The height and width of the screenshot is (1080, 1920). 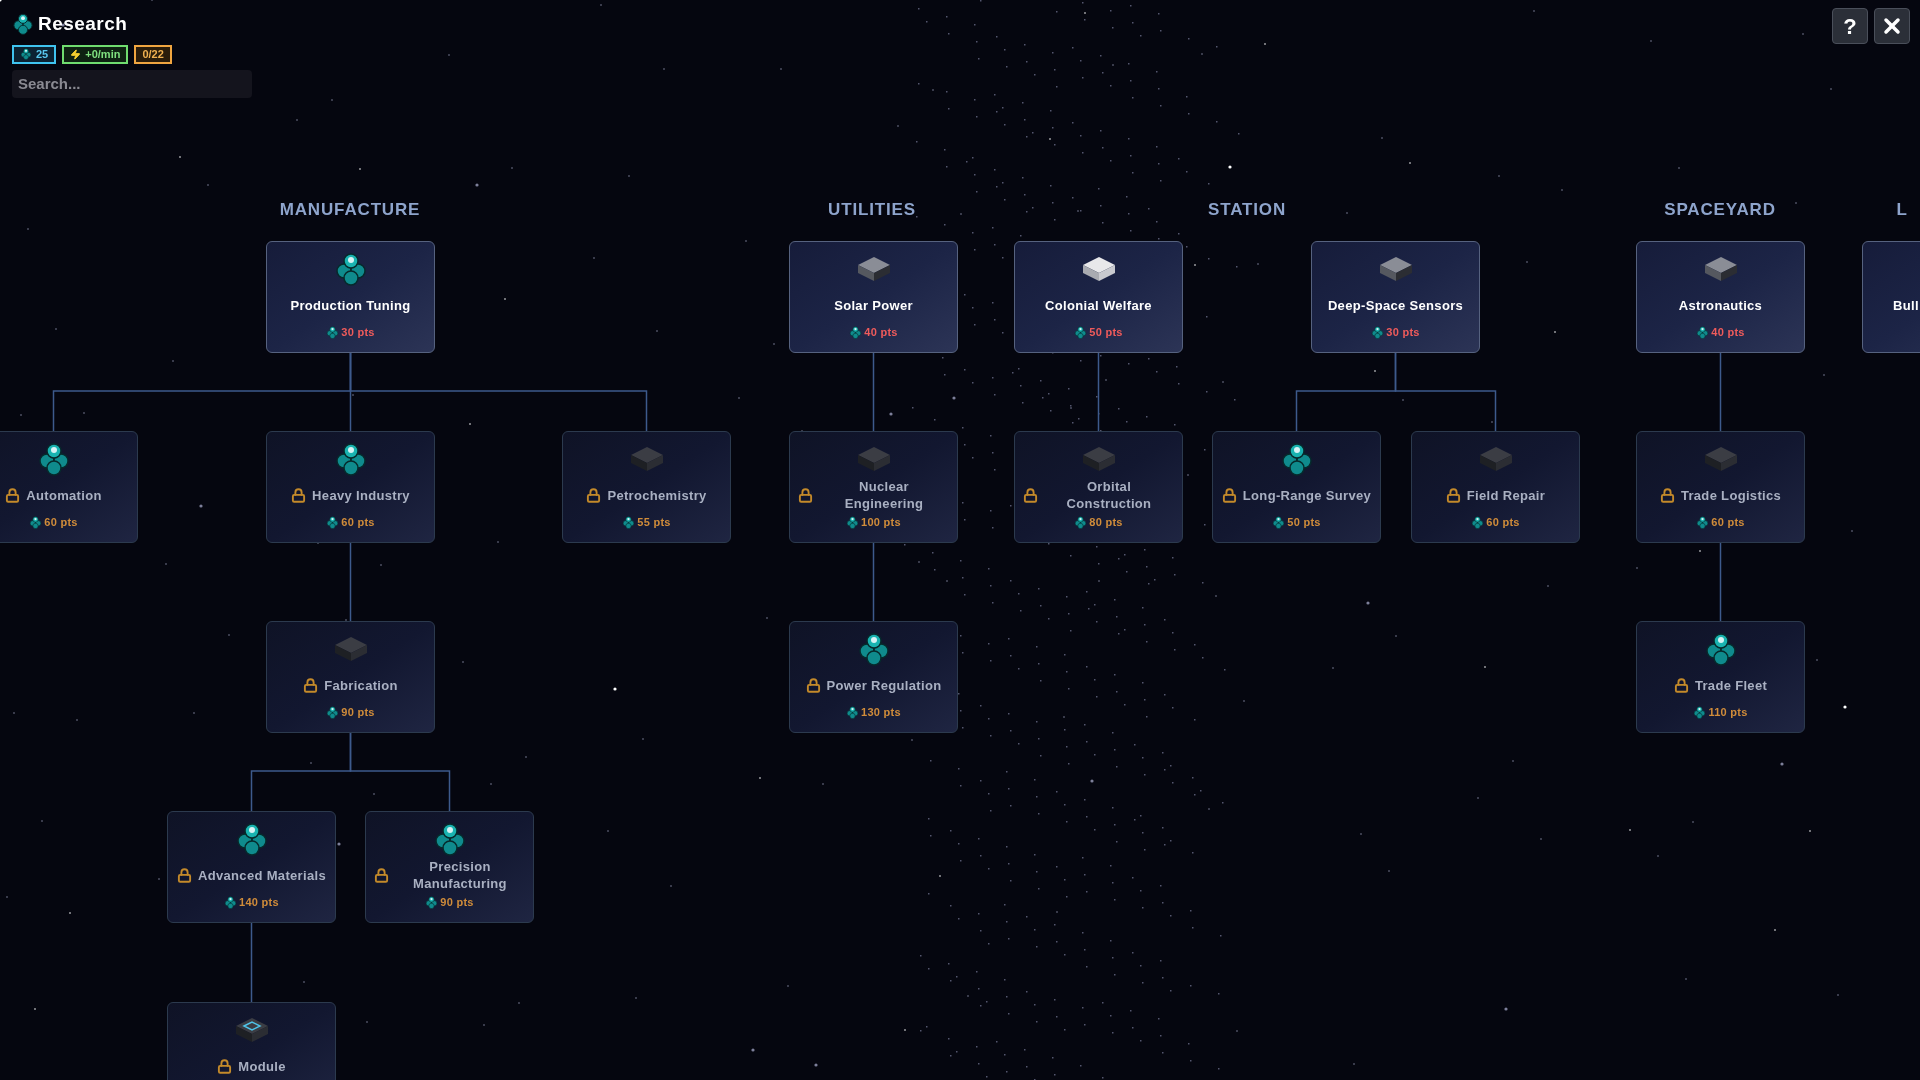 What do you see at coordinates (34, 54) in the screenshot?
I see `stat-badge: 25` at bounding box center [34, 54].